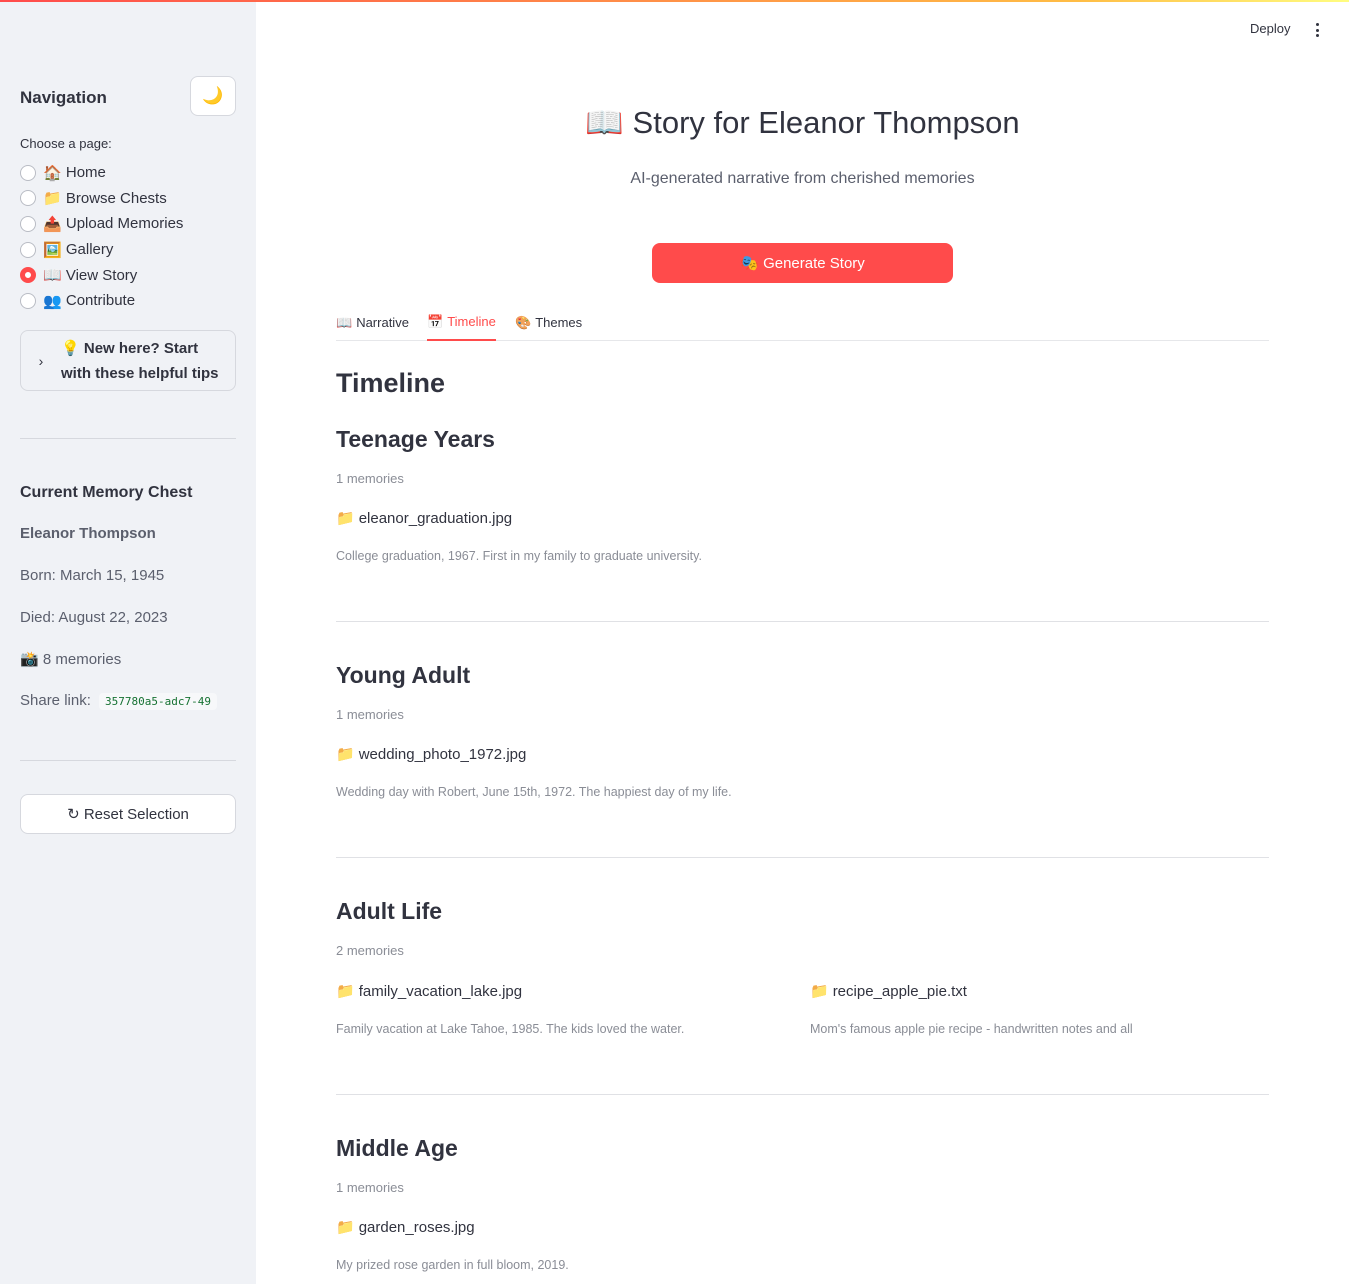  I want to click on radio-button-selected, so click(28, 275).